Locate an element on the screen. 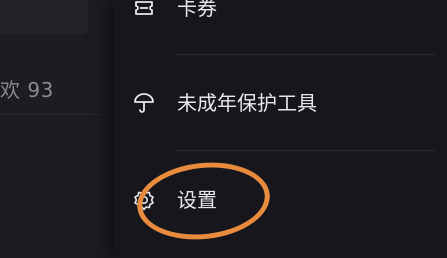 This screenshot has width=447, height=258. menu-item-minor-protection: 未成年保护工具 is located at coordinates (280, 103).